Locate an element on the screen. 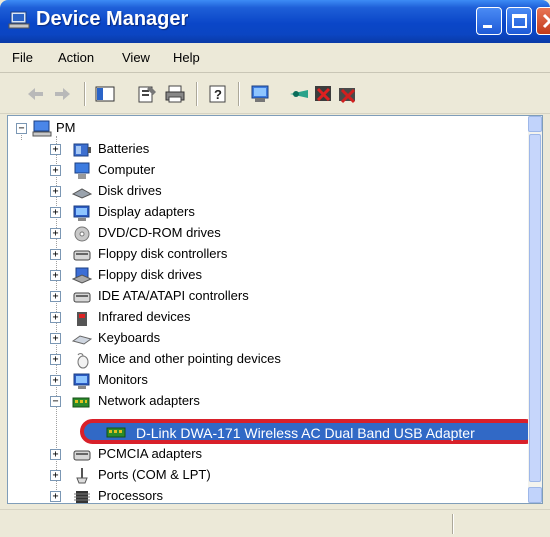 Image resolution: width=550 pixels, height=537 pixels. tree-item-label: Computer is located at coordinates (127, 169).